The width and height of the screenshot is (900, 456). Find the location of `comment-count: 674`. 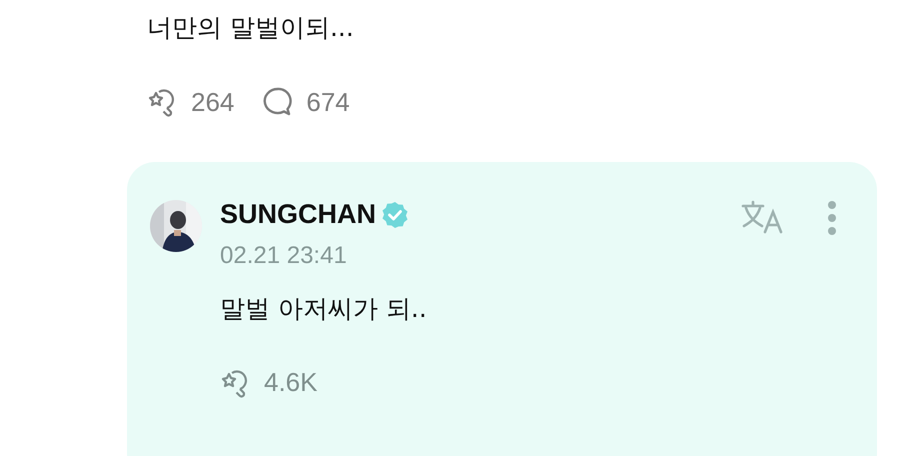

comment-count: 674 is located at coordinates (328, 102).